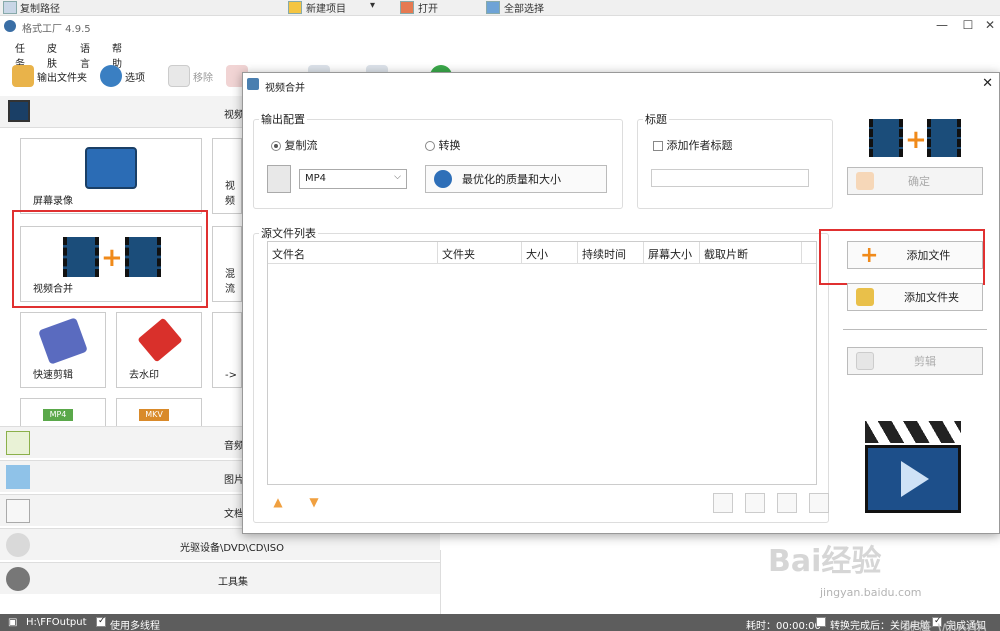 The image size is (1000, 631). Describe the element at coordinates (915, 181) in the screenshot. I see `confirm-button: 确定` at that location.